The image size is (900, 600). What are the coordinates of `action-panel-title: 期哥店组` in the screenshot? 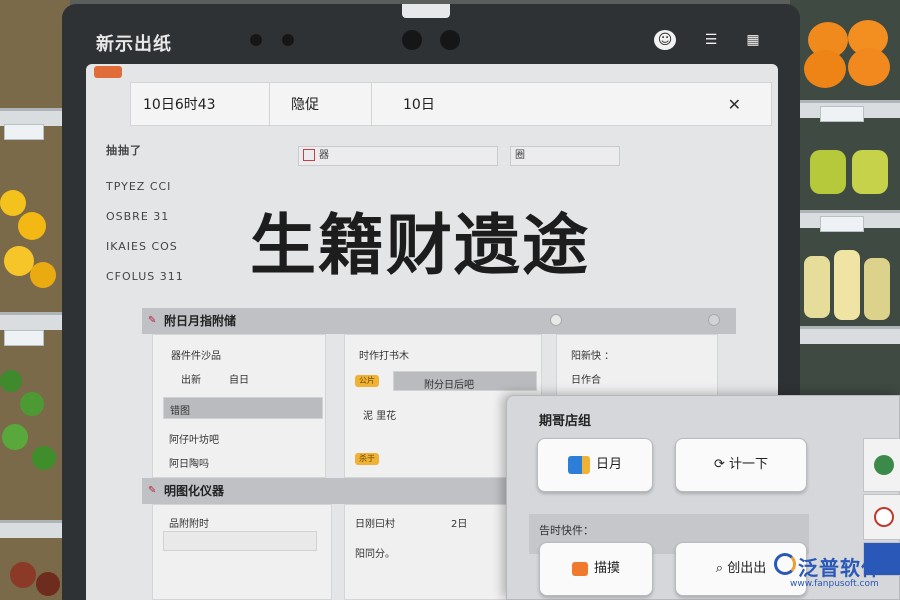 It's located at (565, 421).